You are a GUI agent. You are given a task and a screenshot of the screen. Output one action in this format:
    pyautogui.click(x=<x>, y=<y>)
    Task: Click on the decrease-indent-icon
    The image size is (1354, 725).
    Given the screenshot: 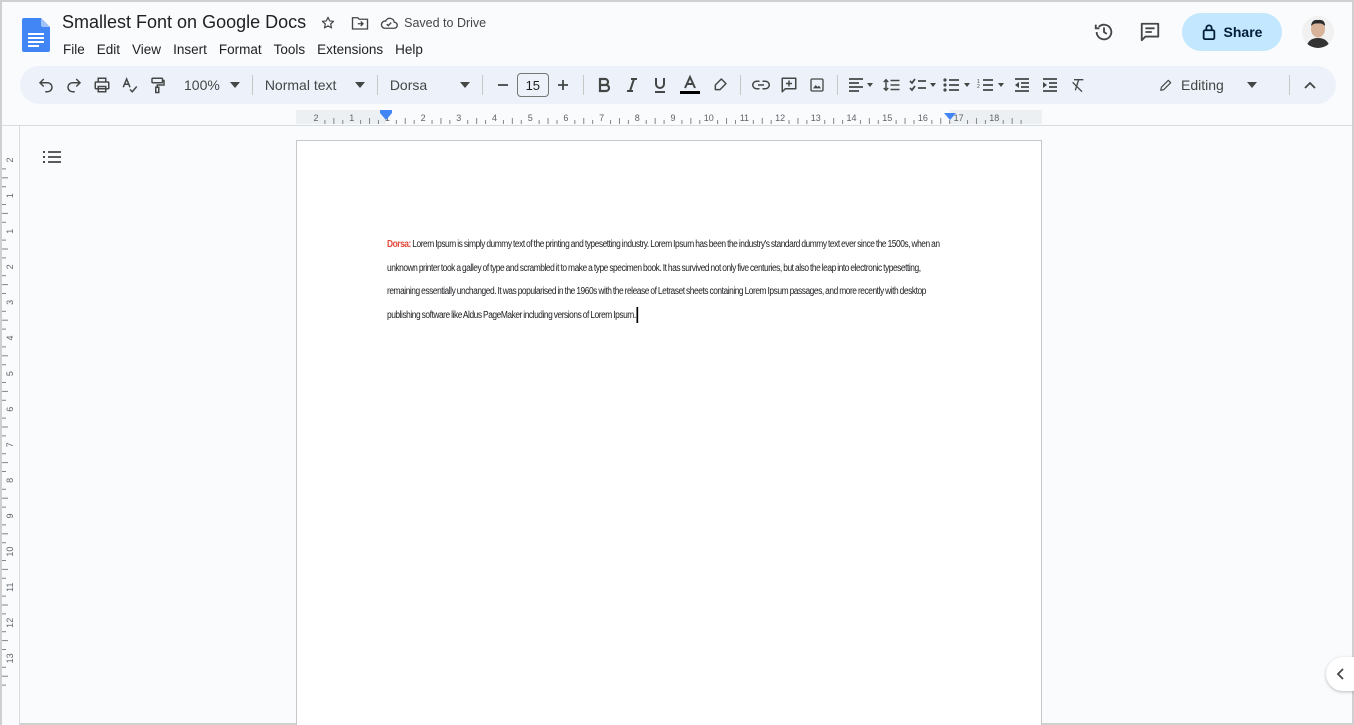 What is the action you would take?
    pyautogui.click(x=1022, y=85)
    